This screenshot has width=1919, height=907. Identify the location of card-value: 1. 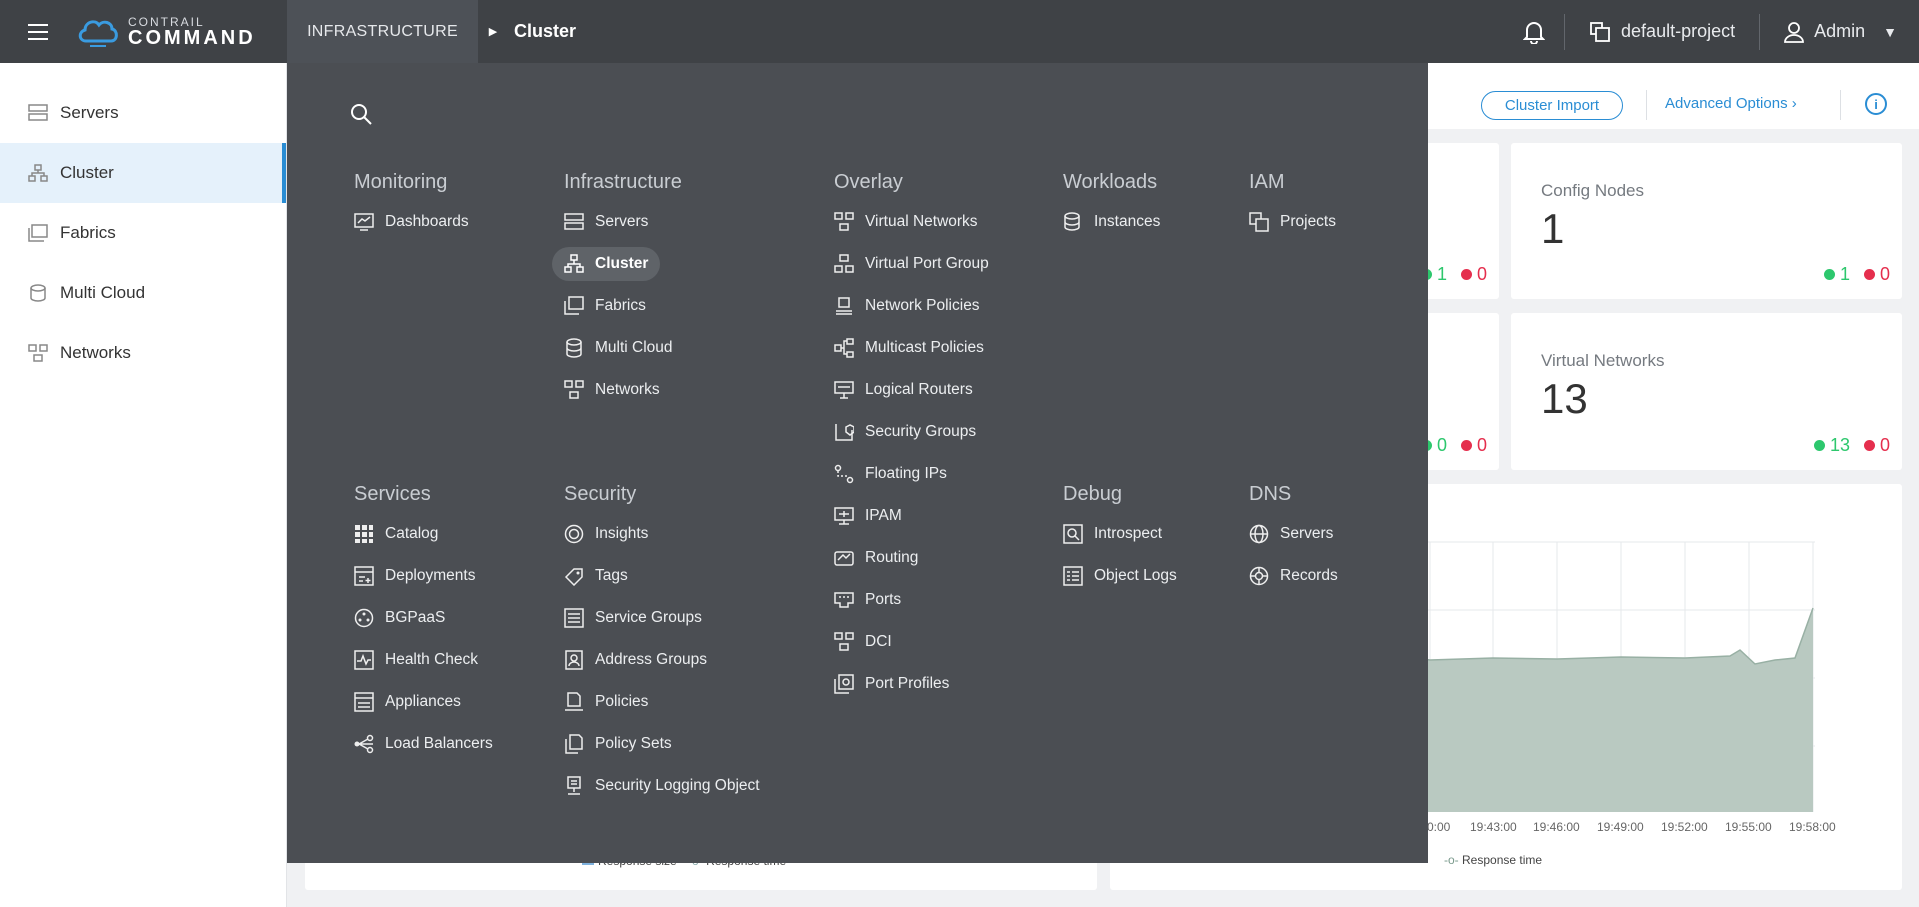
(1553, 228).